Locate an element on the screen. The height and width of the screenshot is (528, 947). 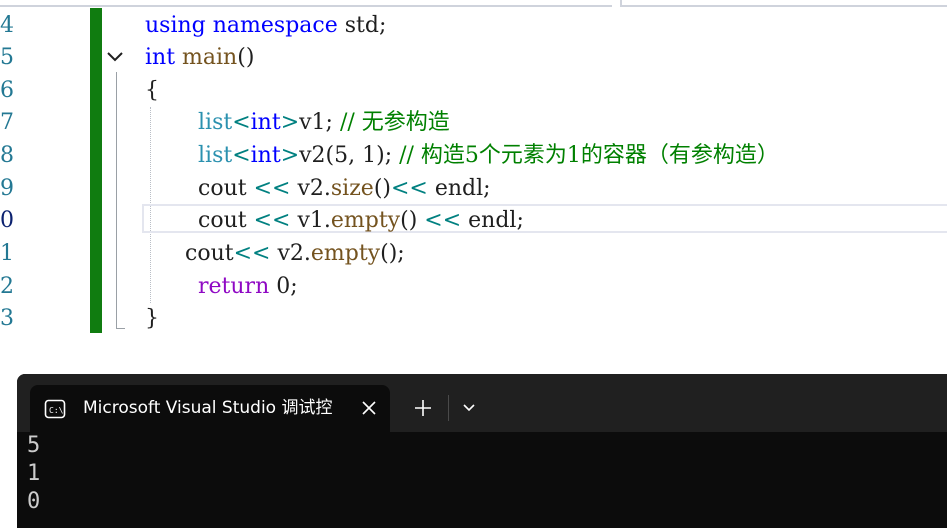
code-token: { is located at coordinates (152, 90).